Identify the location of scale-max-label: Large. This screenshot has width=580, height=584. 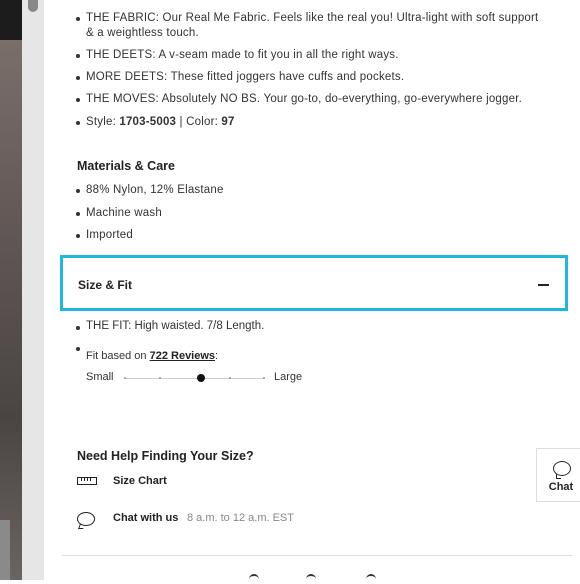
(288, 377).